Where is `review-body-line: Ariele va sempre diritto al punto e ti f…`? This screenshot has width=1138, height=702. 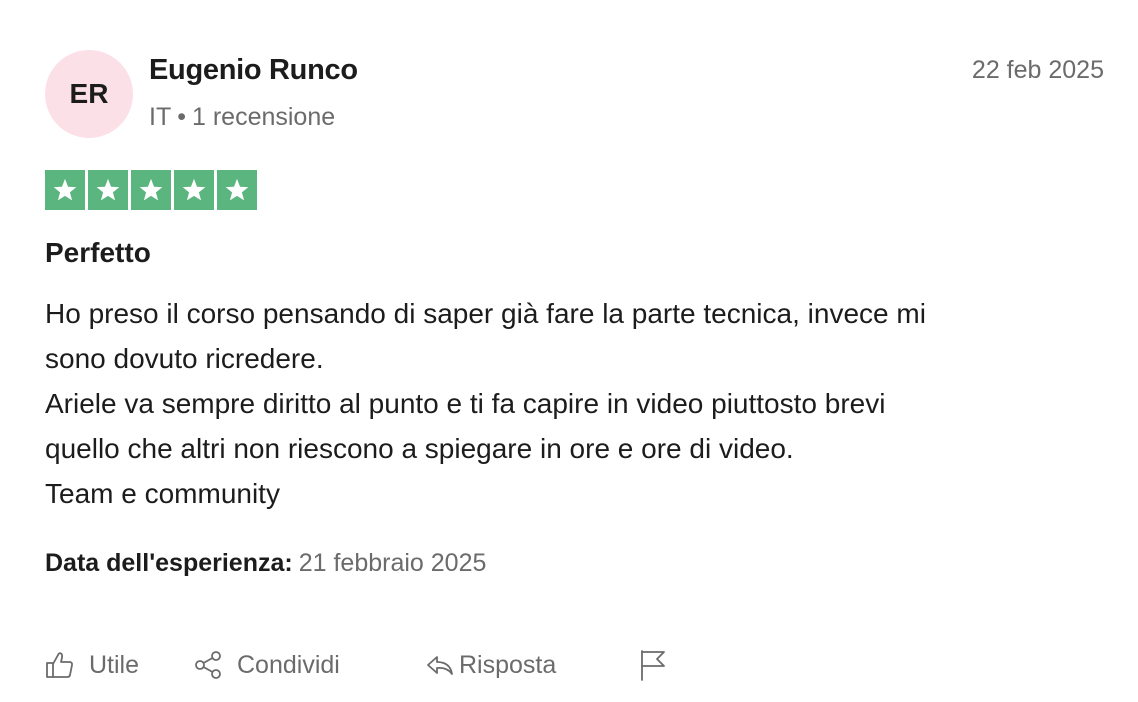 review-body-line: Ariele va sempre diritto al punto e ti f… is located at coordinates (465, 403).